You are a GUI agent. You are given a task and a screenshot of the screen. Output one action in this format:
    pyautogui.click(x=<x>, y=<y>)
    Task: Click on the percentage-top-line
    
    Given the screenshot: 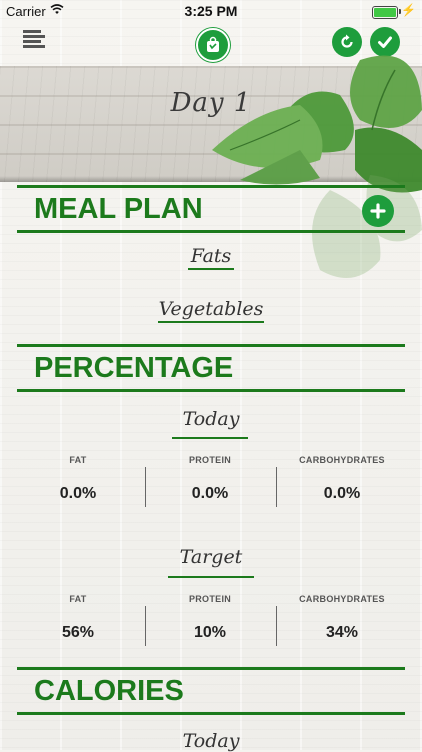 What is the action you would take?
    pyautogui.click(x=211, y=345)
    